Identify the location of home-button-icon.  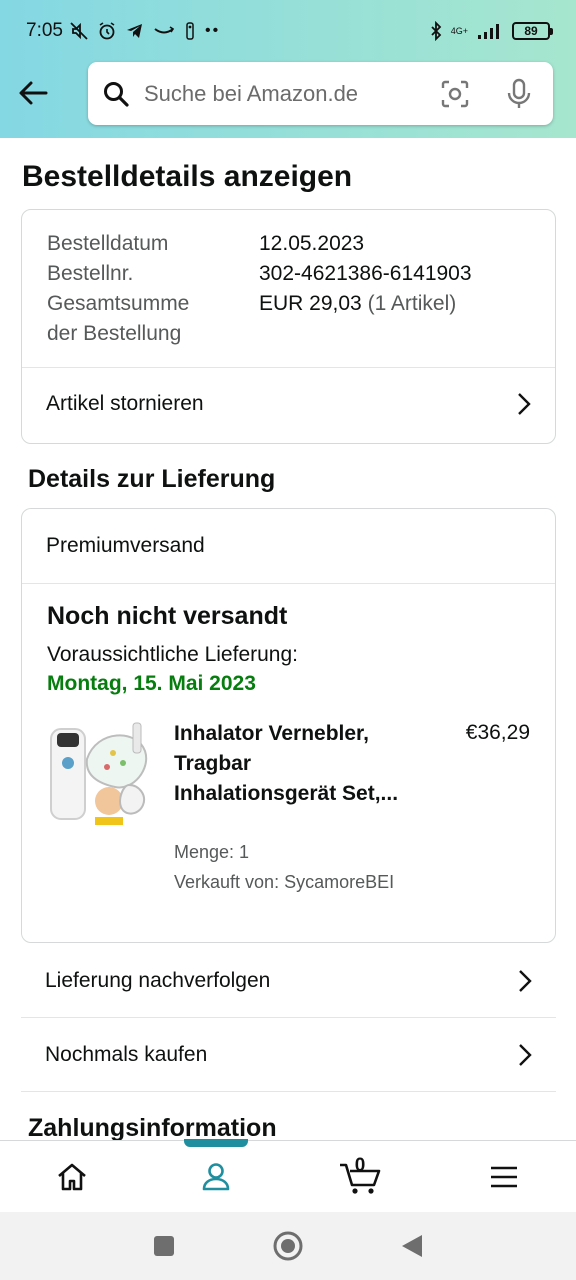
(288, 1246).